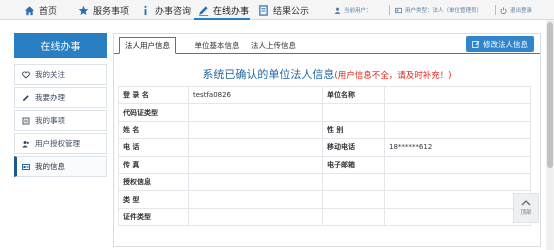 The height and width of the screenshot is (250, 554). What do you see at coordinates (26, 74) in the screenshot?
I see `heart-icon` at bounding box center [26, 74].